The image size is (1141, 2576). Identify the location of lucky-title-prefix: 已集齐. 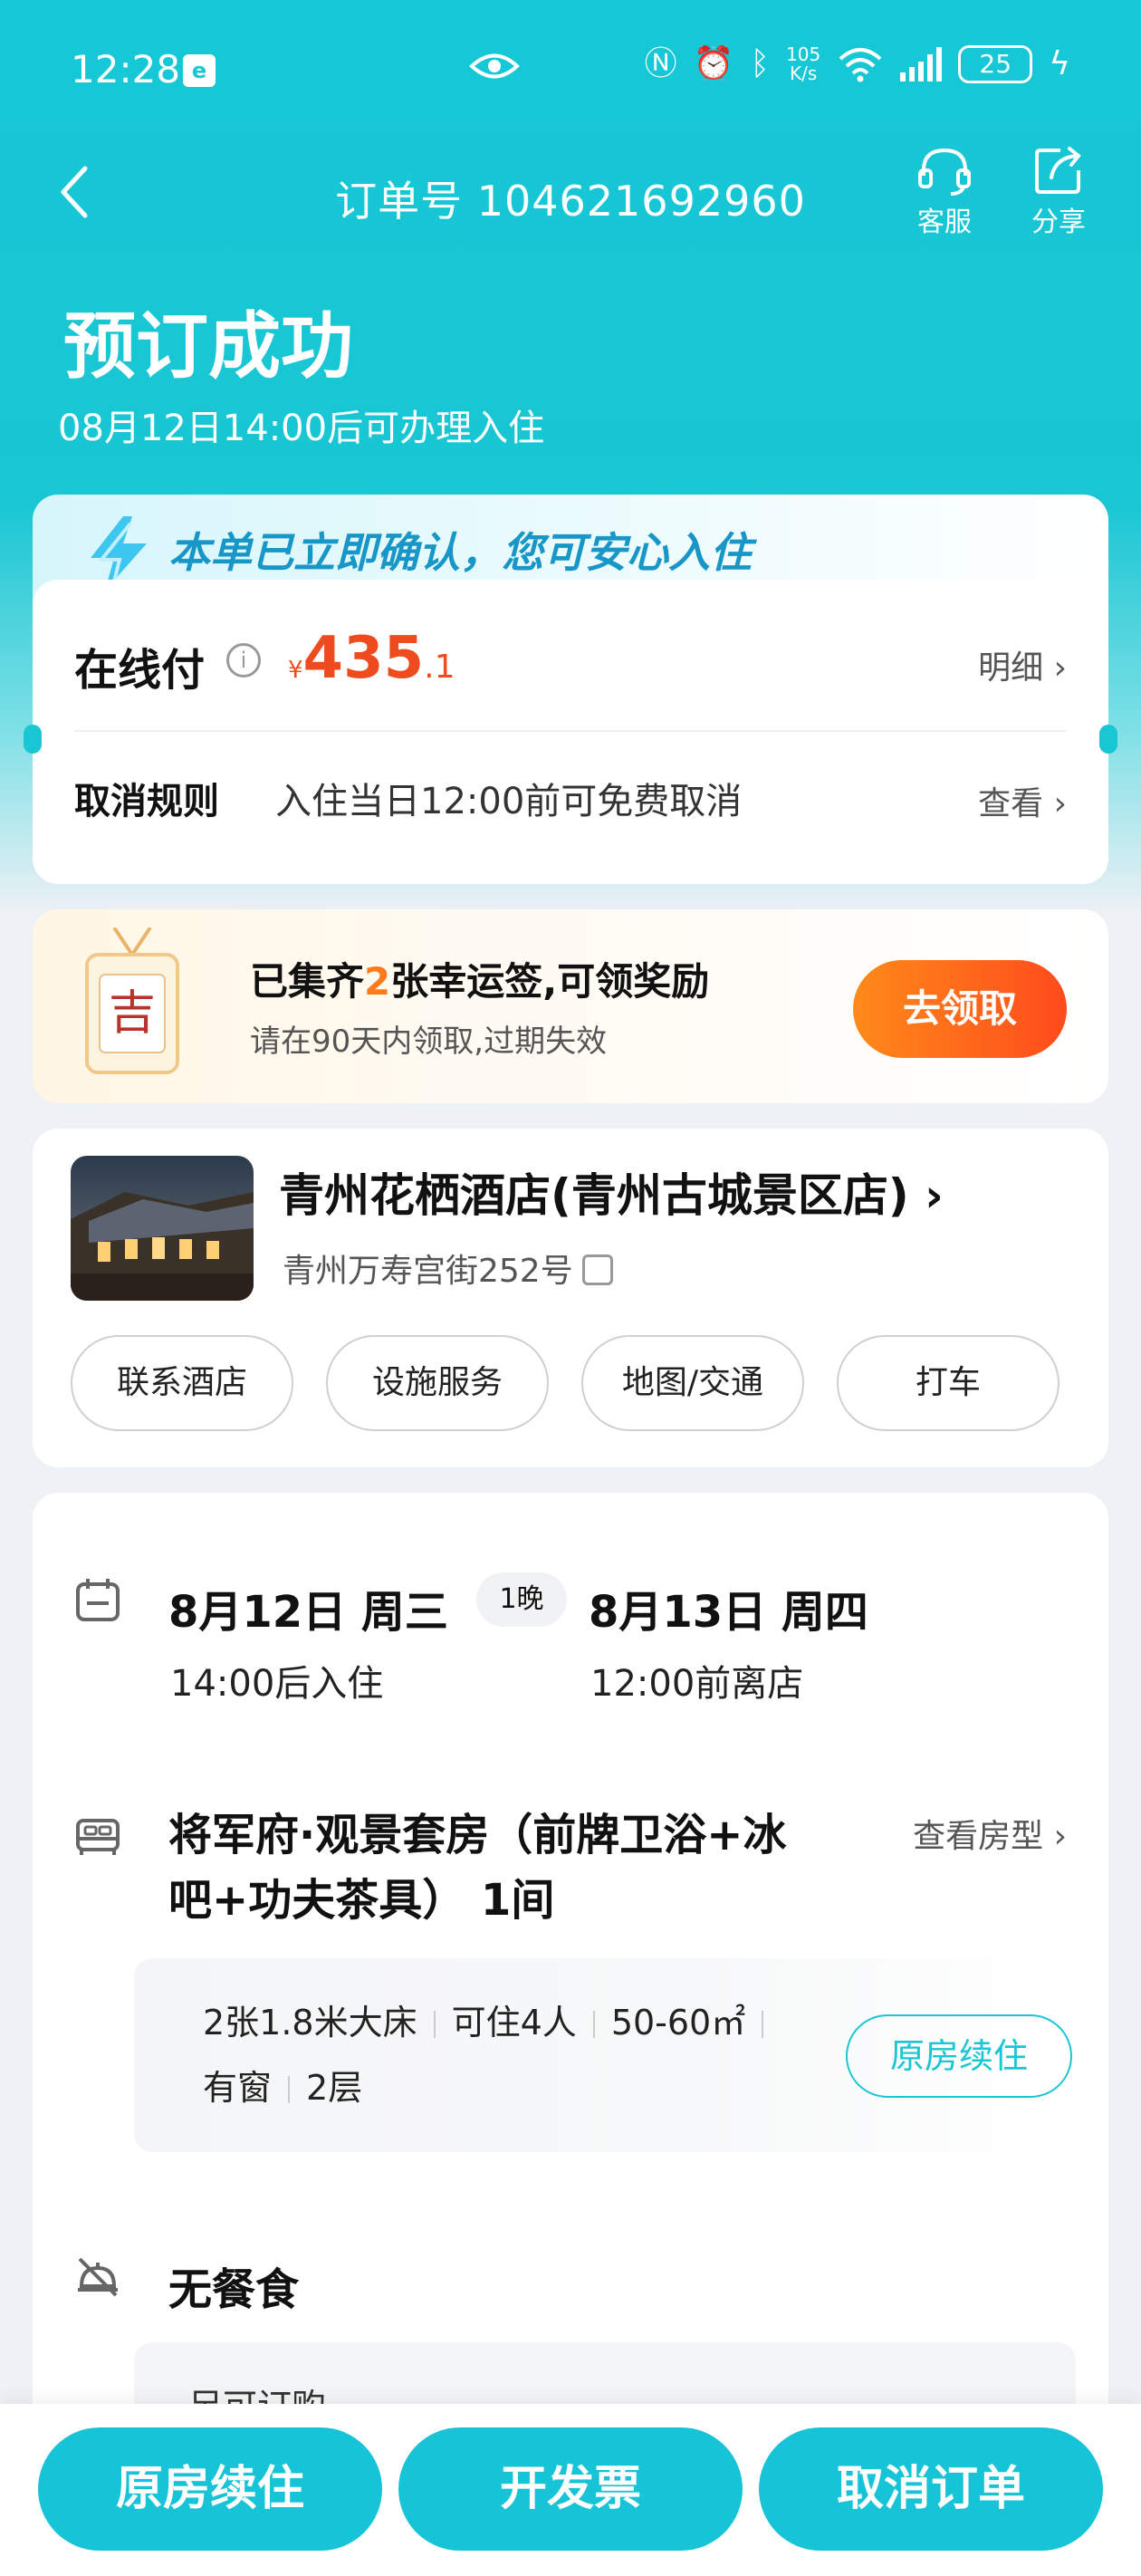
(308, 981).